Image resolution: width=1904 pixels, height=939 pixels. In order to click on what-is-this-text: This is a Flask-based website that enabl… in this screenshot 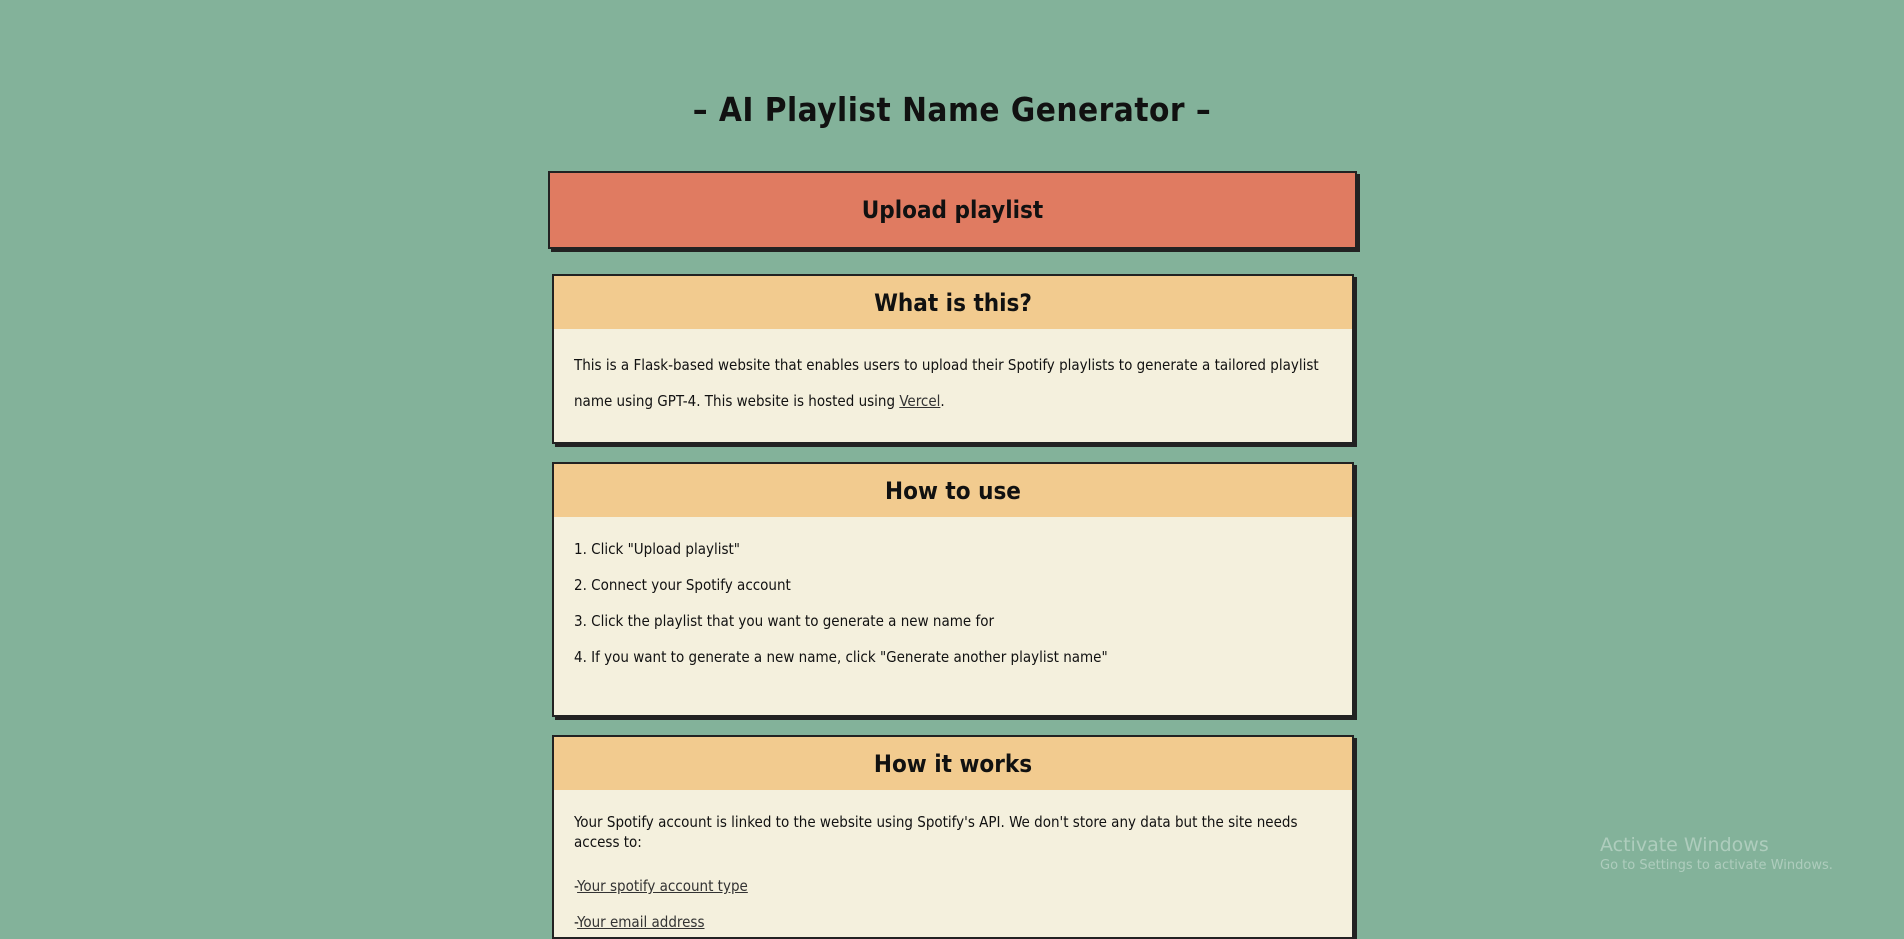, I will do `click(953, 383)`.